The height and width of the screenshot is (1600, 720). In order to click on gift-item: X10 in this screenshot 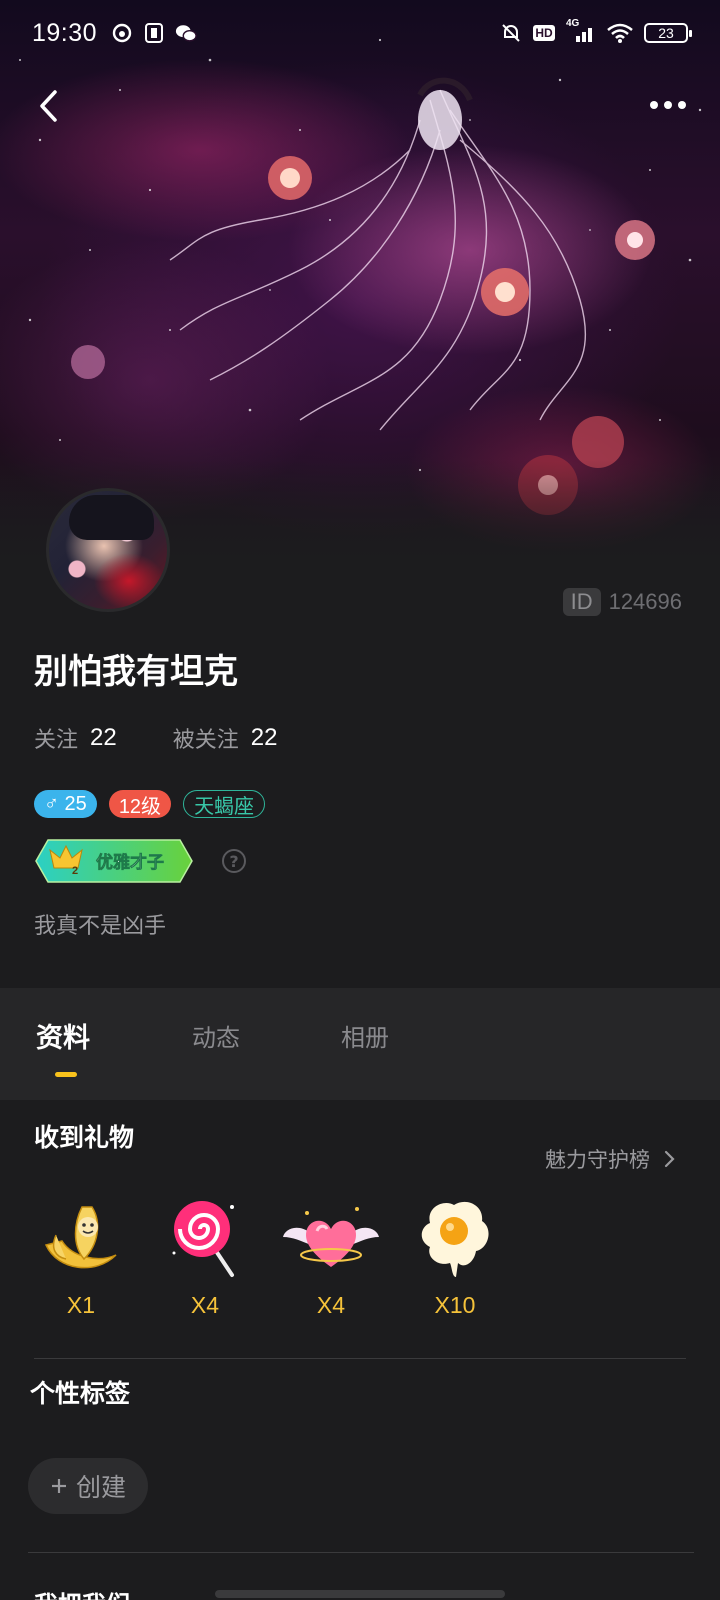, I will do `click(455, 1253)`.